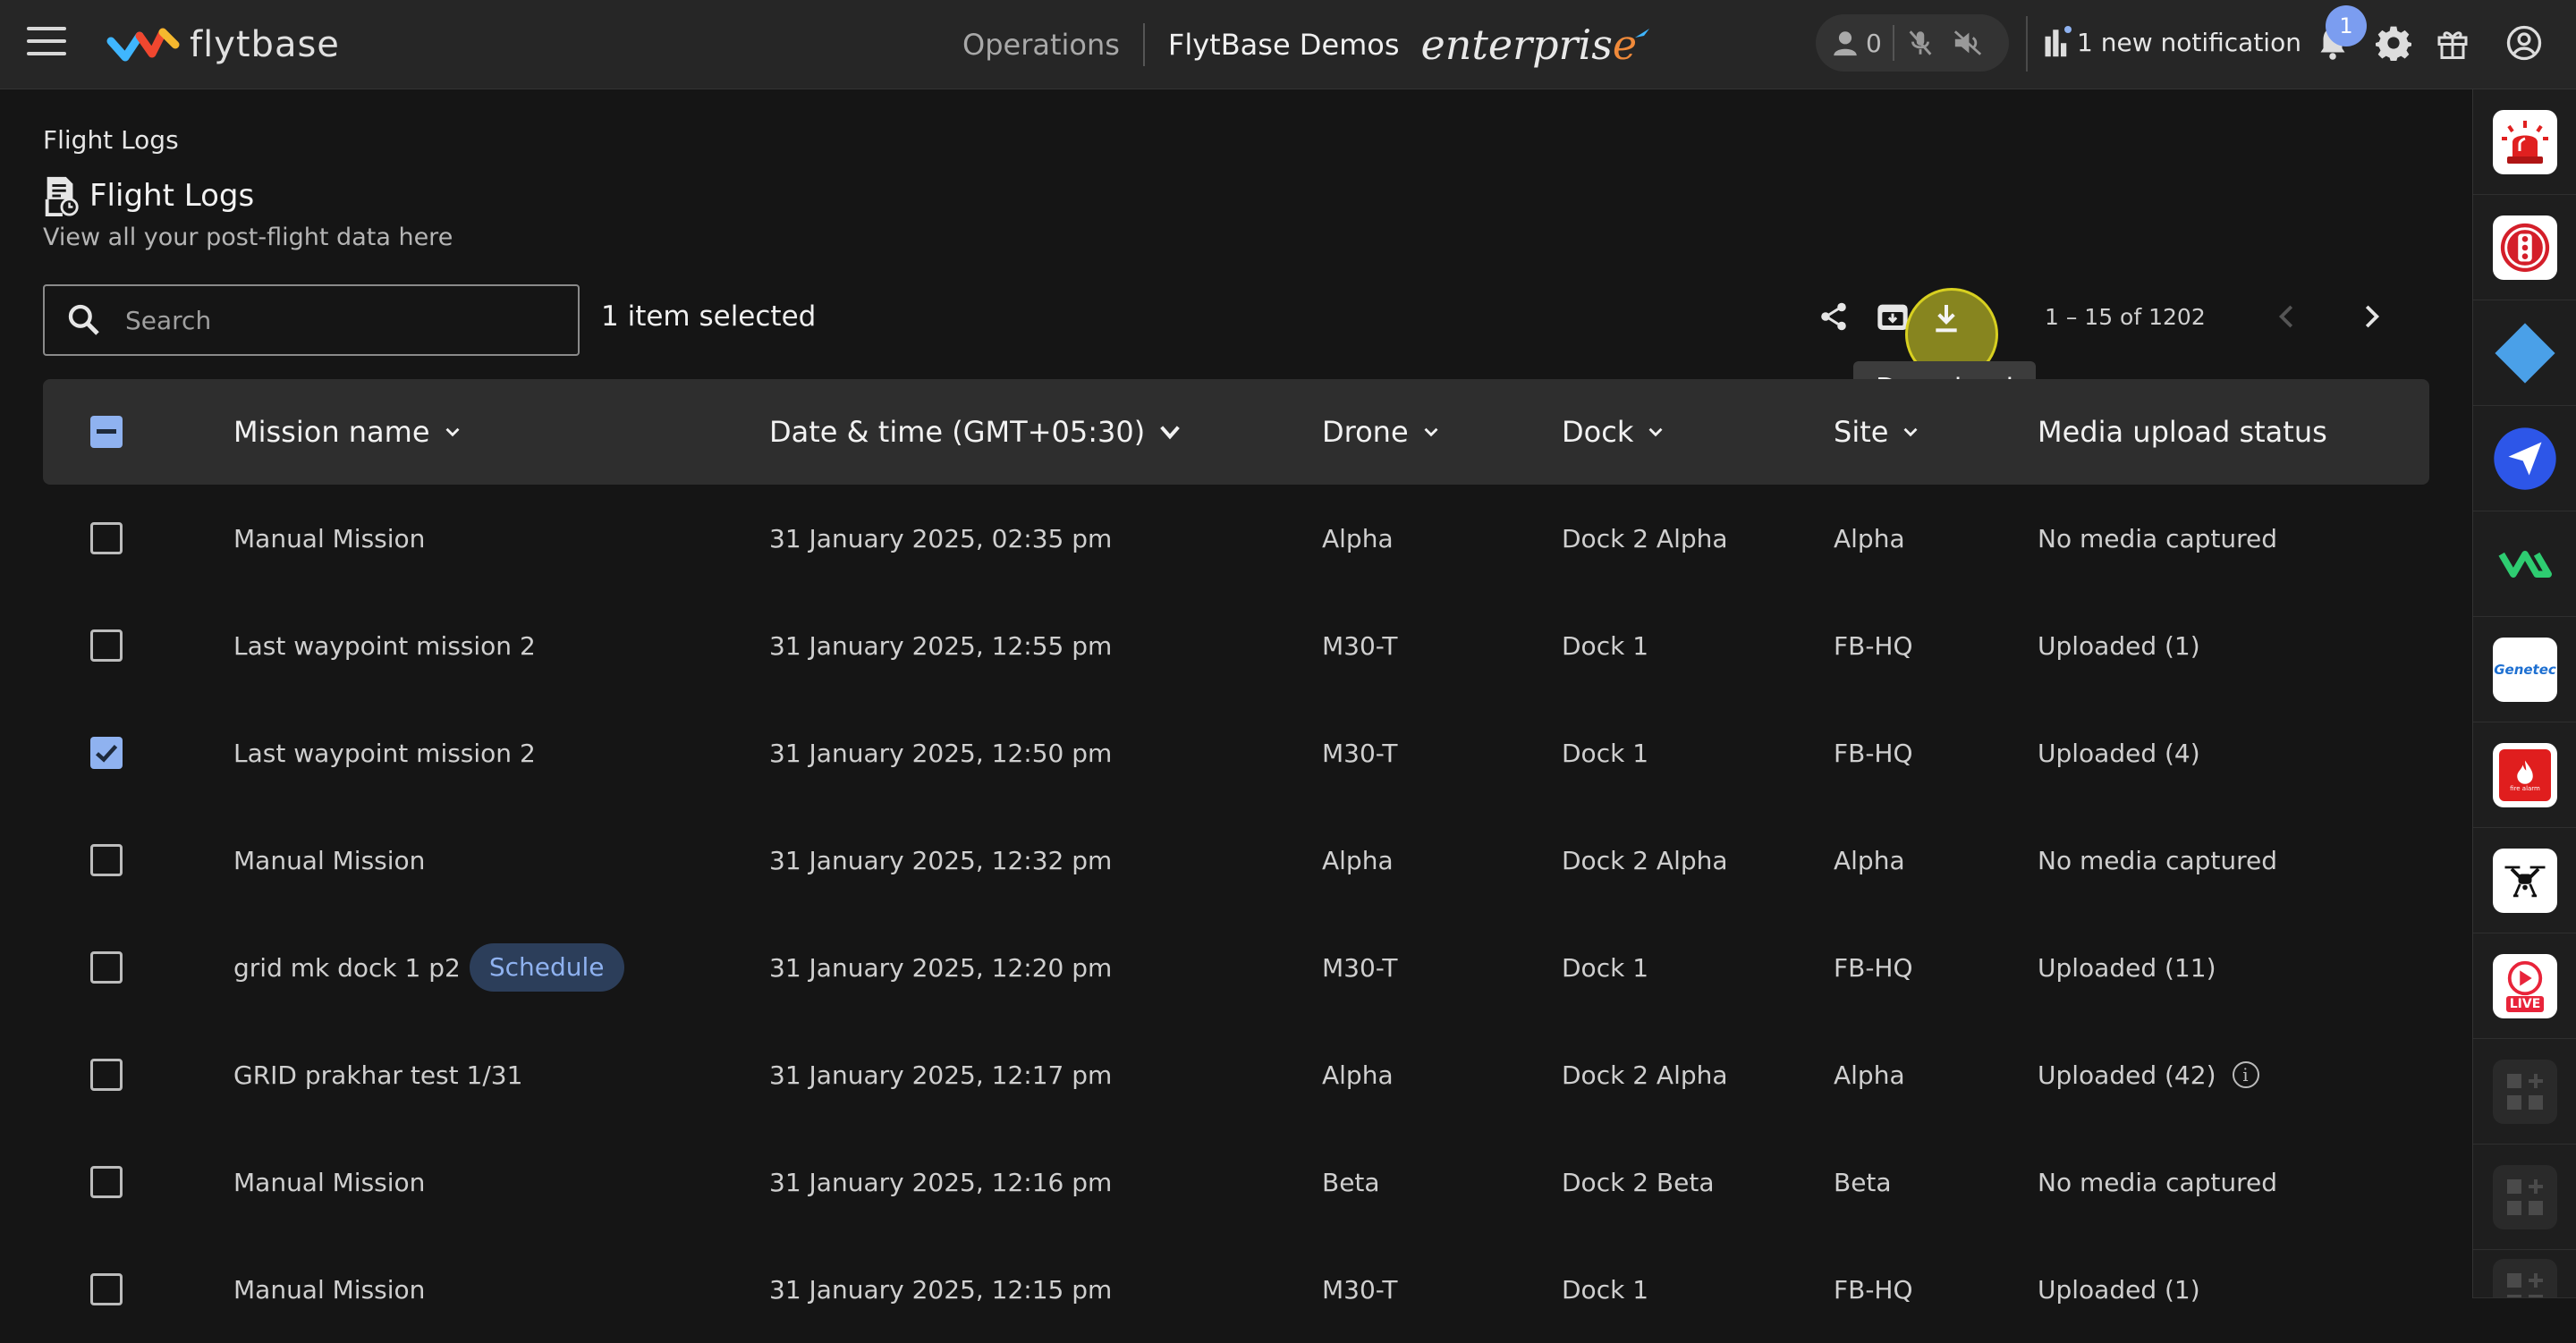 The image size is (2576, 1343). I want to click on nav-center: Operations FlytBase Demos enterprise, so click(1306, 45).